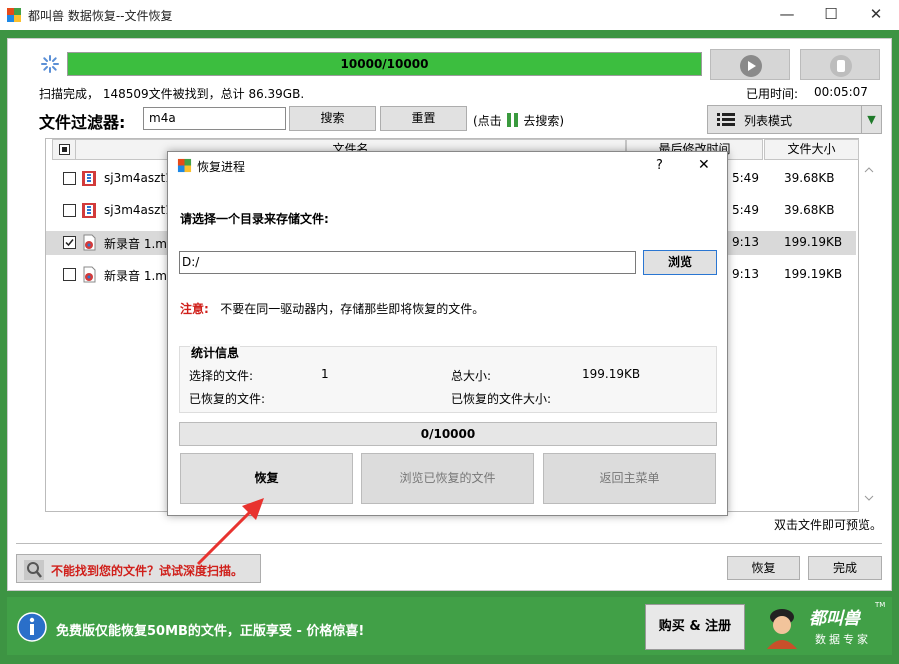  I want to click on divider, so click(449, 543).